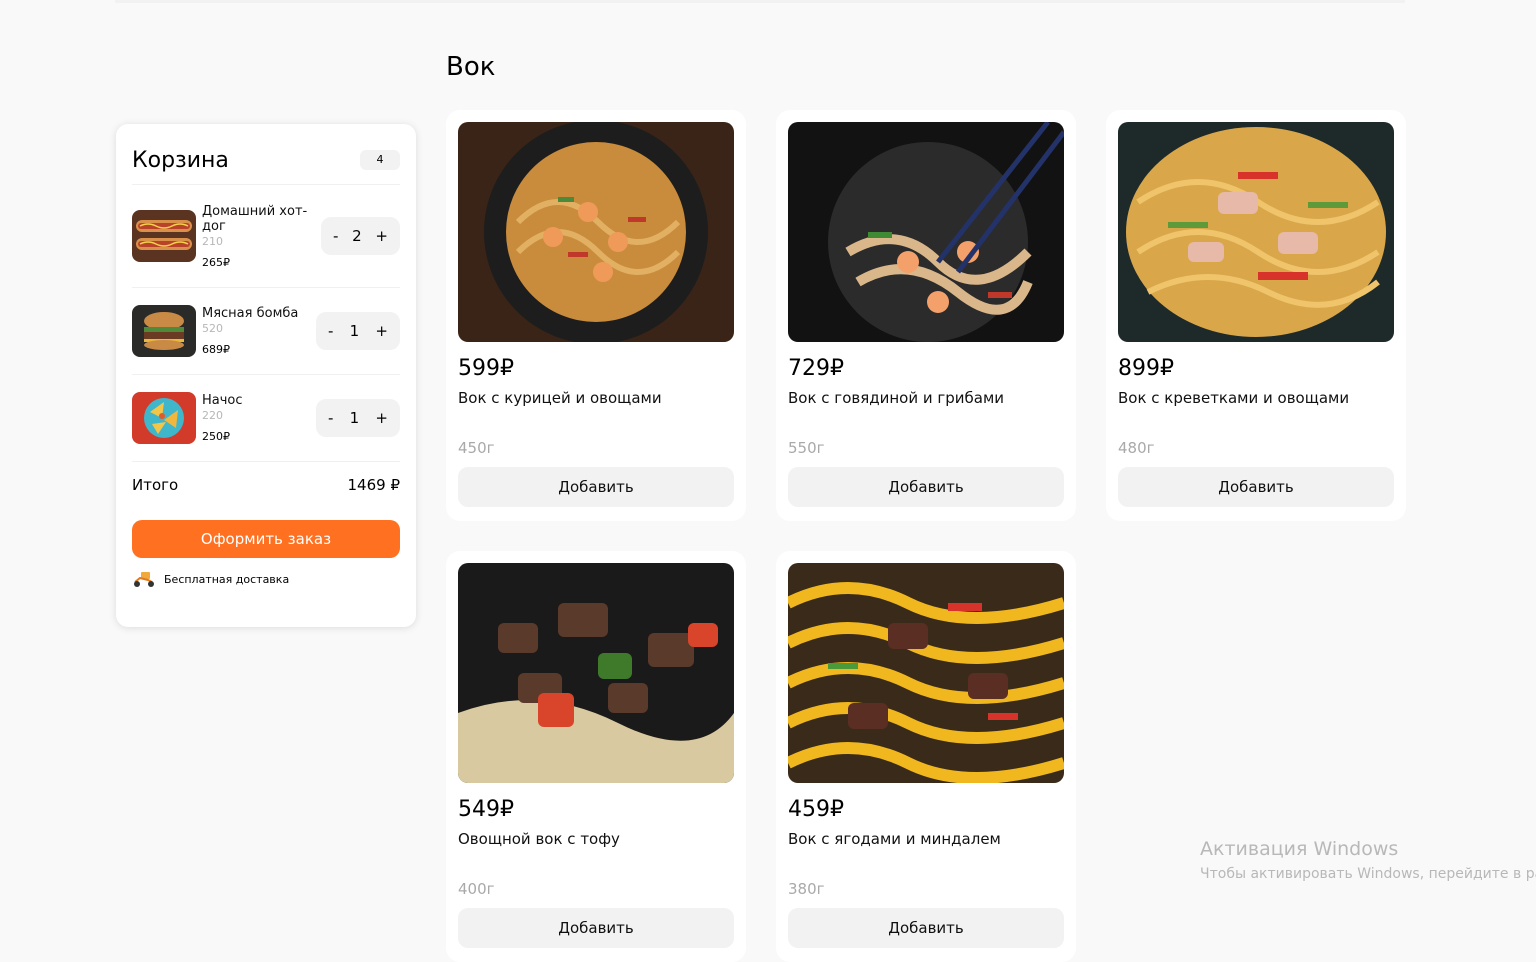 The image size is (1536, 962). I want to click on product-weight: 480г, so click(1136, 448).